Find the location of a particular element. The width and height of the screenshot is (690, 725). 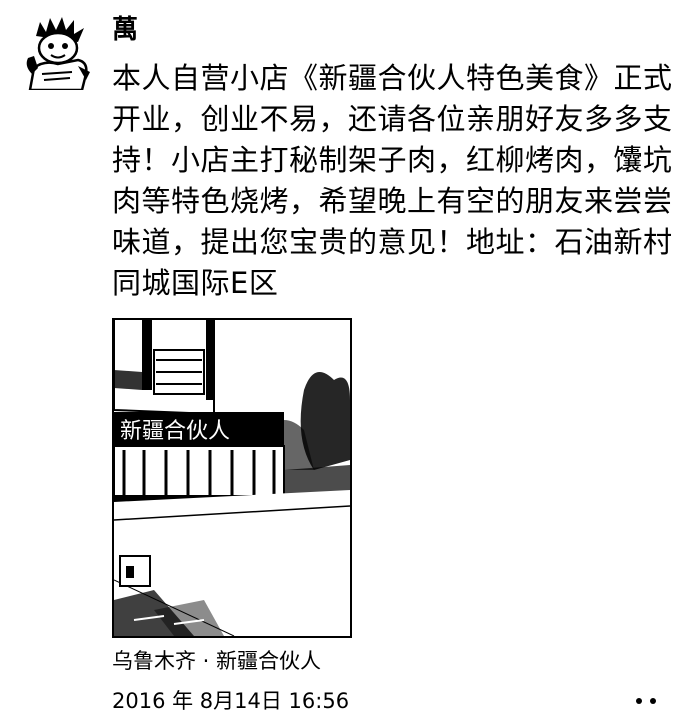

storefront-photo: 新疆合伙人 is located at coordinates (232, 478).